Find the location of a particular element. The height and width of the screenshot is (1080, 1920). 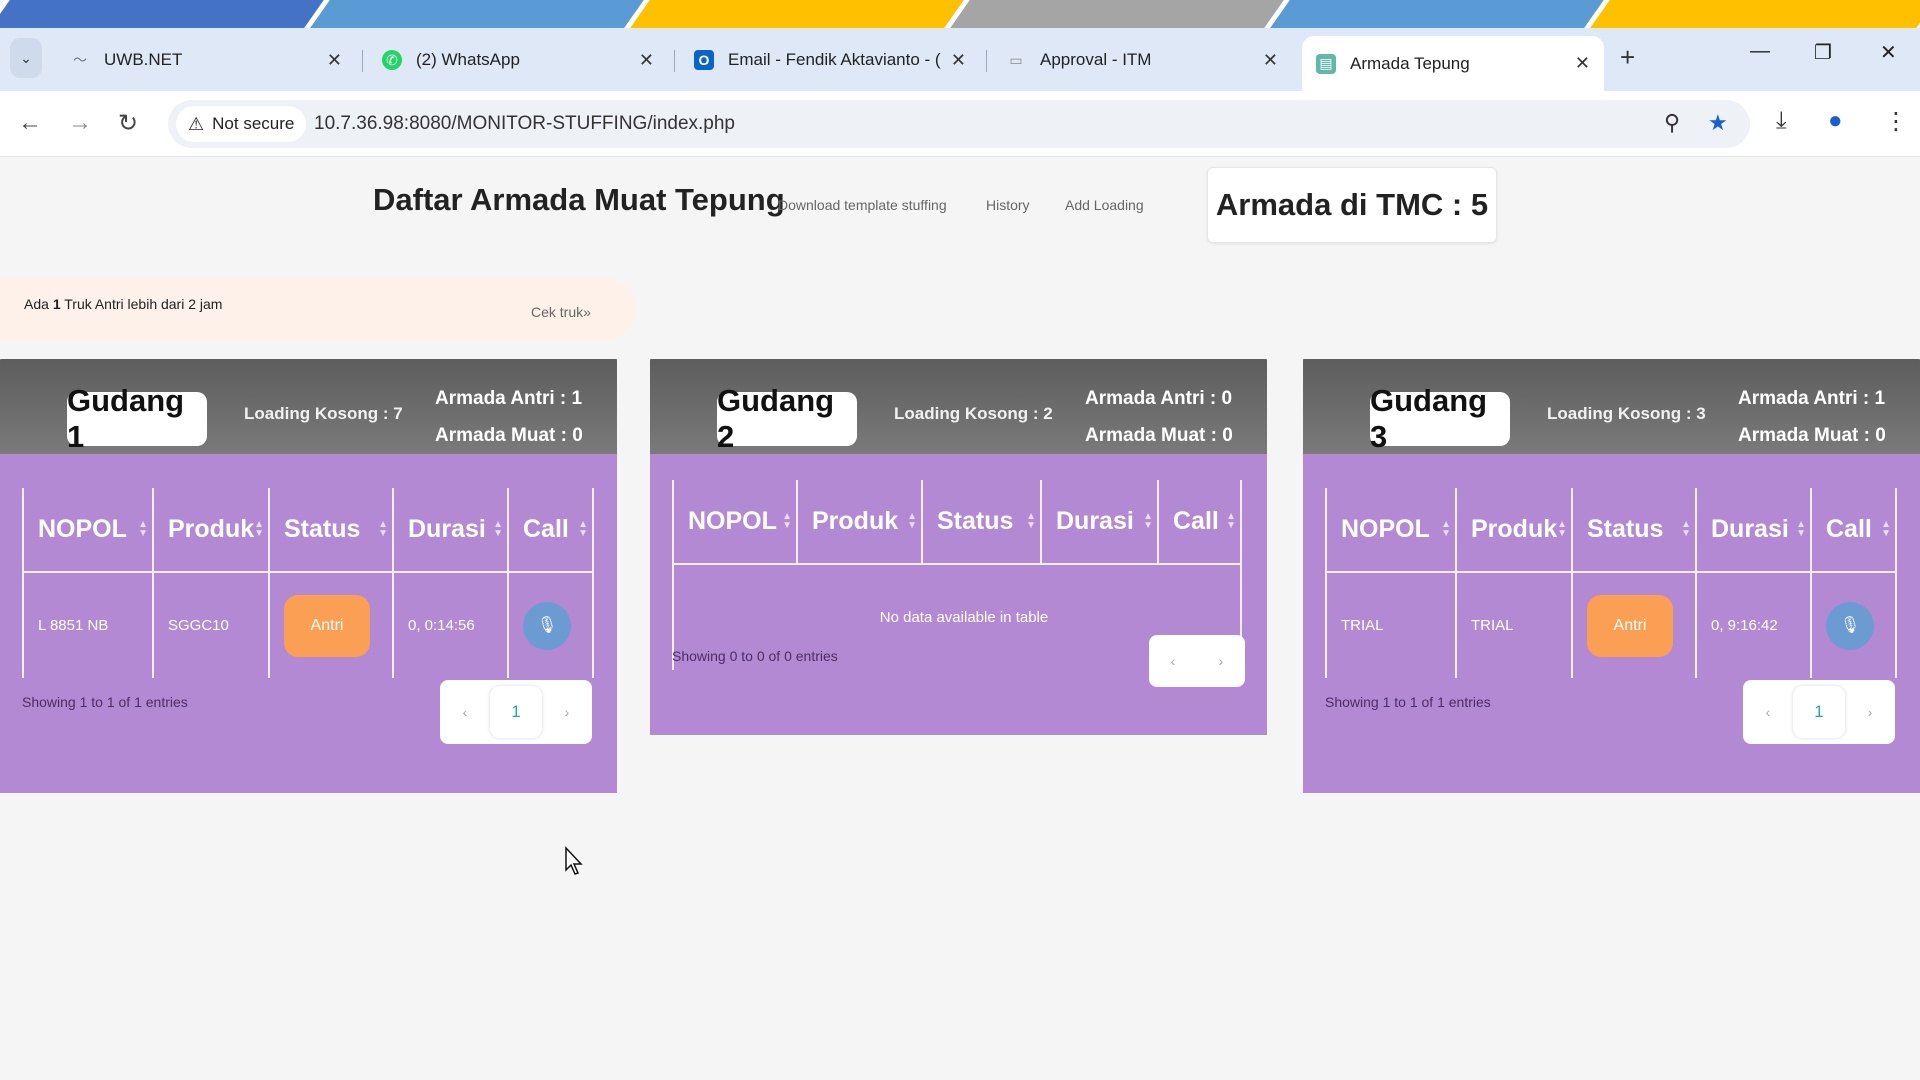

gudang-title: Gudang 2 is located at coordinates (787, 418).